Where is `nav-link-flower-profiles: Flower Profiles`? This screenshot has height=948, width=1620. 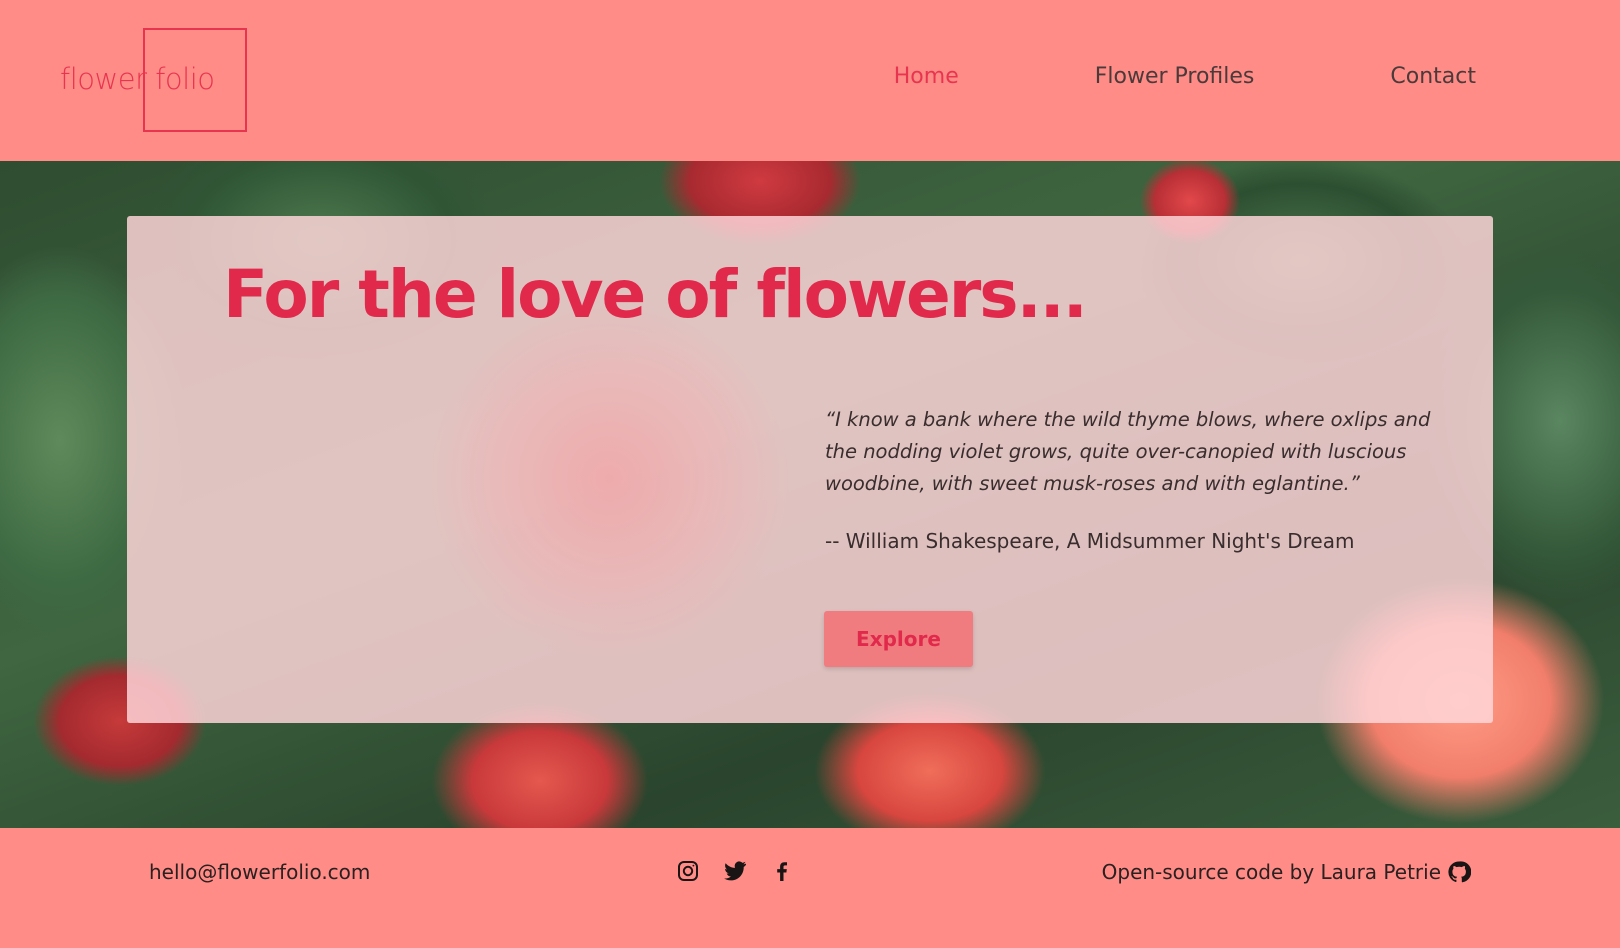 nav-link-flower-profiles: Flower Profiles is located at coordinates (1175, 76).